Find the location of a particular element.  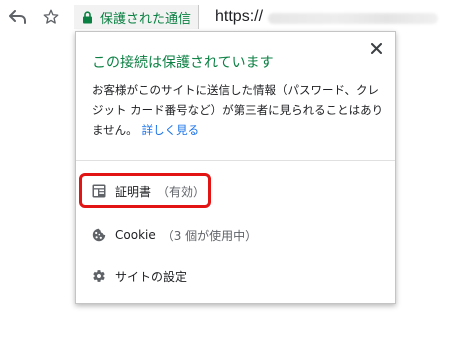

cookie-icon is located at coordinates (99, 235).